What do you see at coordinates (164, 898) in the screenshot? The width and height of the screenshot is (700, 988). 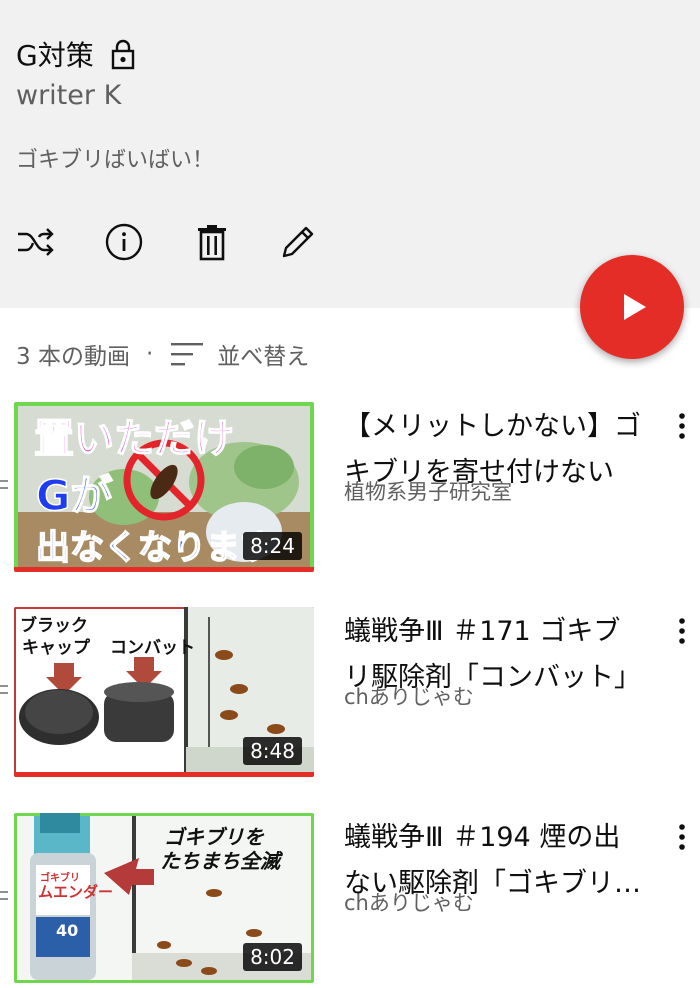 I see `video-thumbnail: ゴキブリを たちまち全滅 ゴキブリ ムエンダー 40 8:02` at bounding box center [164, 898].